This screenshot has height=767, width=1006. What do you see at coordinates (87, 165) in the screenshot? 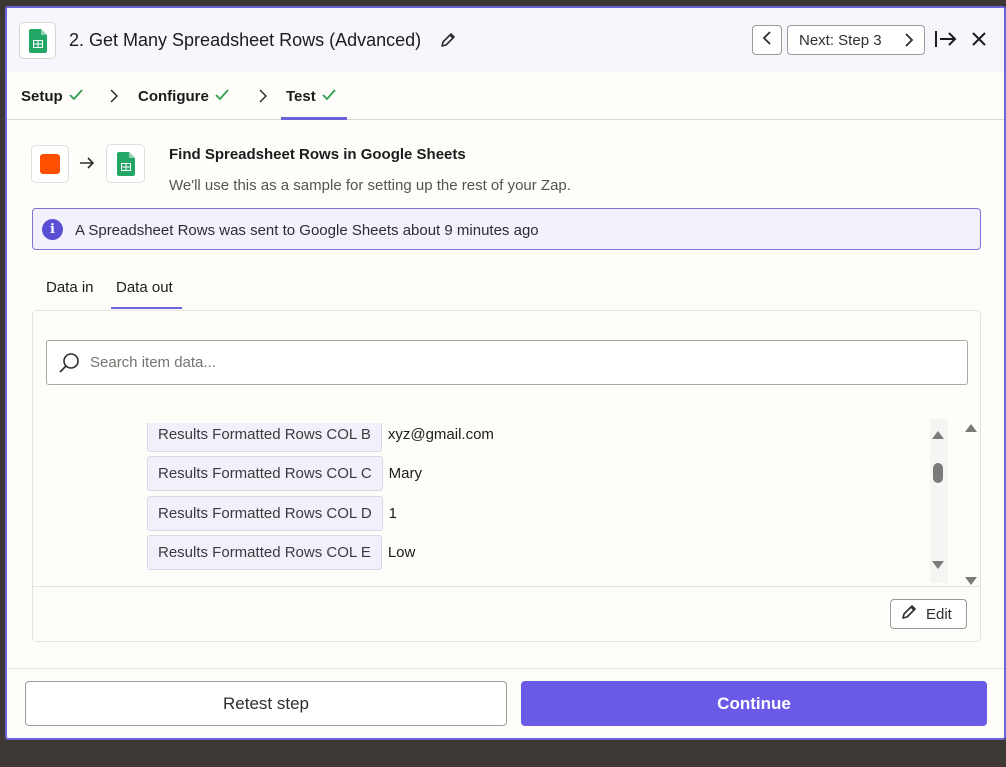
I see `arrow-right-icon` at bounding box center [87, 165].